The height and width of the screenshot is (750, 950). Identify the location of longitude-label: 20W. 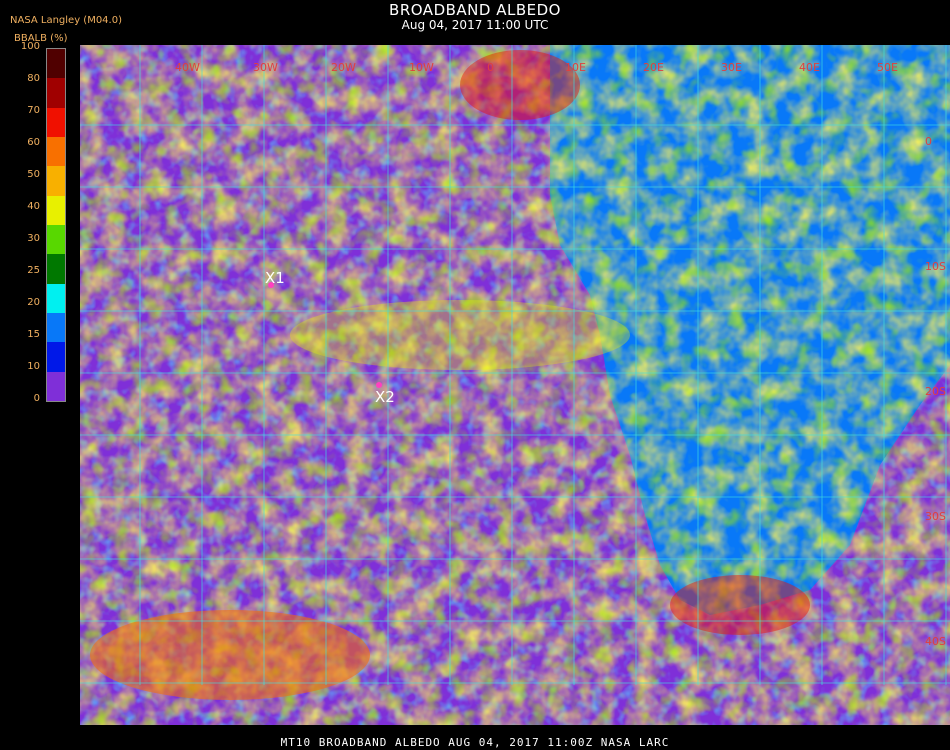
(343, 67).